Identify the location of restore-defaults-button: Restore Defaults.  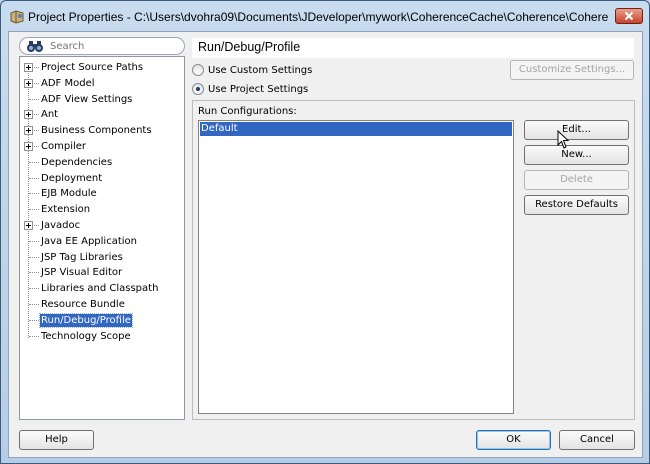
(576, 205).